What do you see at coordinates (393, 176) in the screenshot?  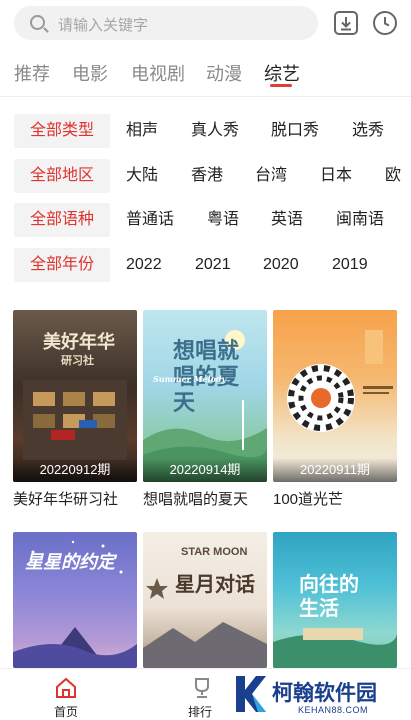 I see `filter-option: 欧` at bounding box center [393, 176].